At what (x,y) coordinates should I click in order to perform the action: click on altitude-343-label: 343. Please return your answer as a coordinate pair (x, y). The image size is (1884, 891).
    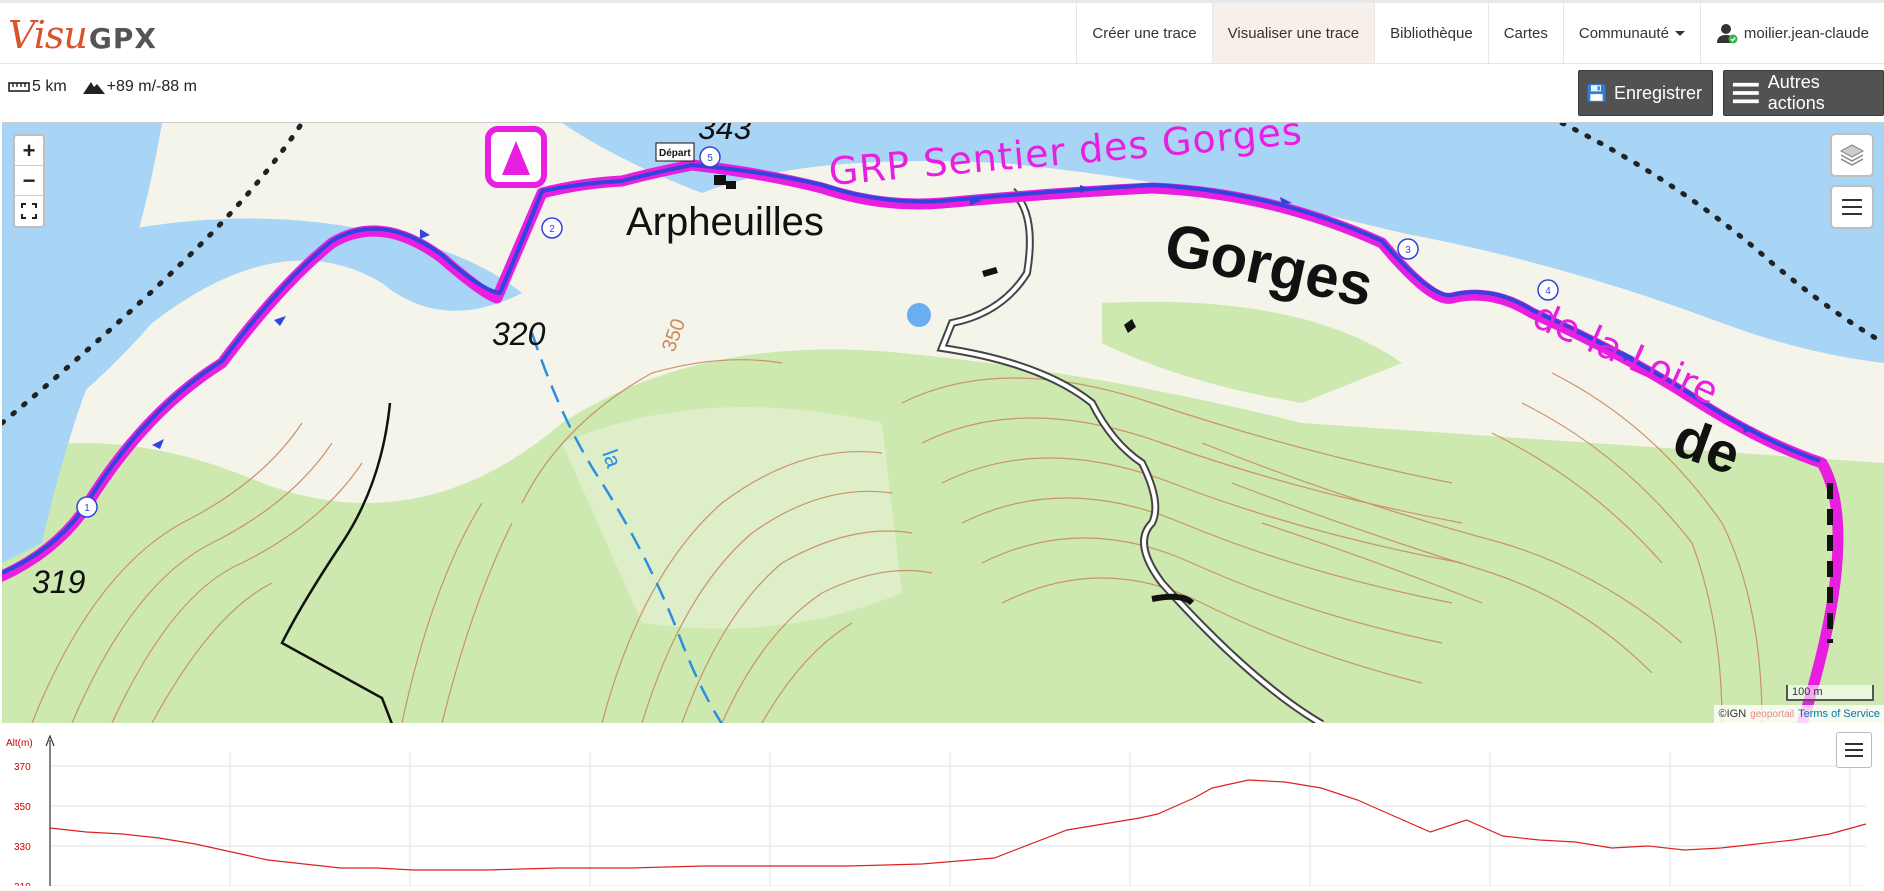
    Looking at the image, I should click on (725, 134).